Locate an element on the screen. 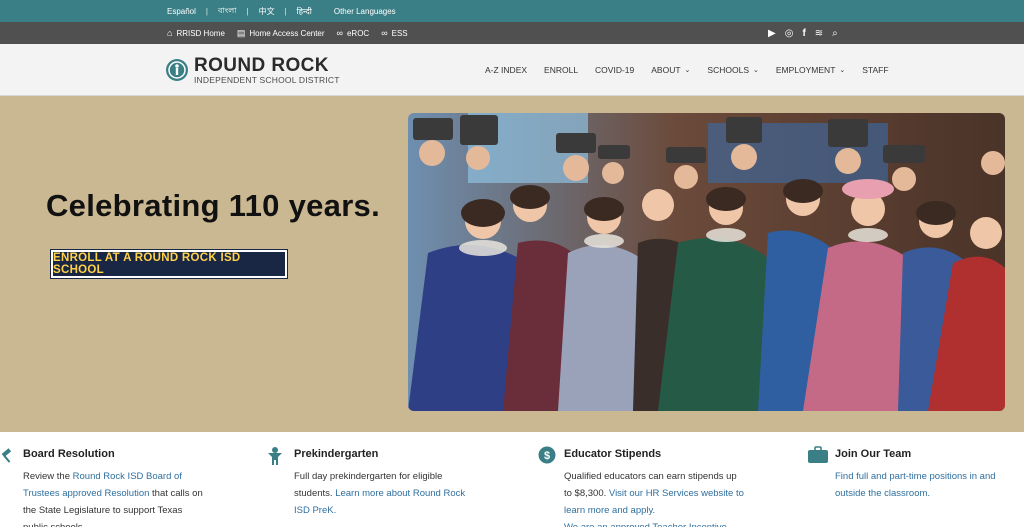 The width and height of the screenshot is (1024, 527). menu-item-covid-19: COVID-19 is located at coordinates (614, 70).